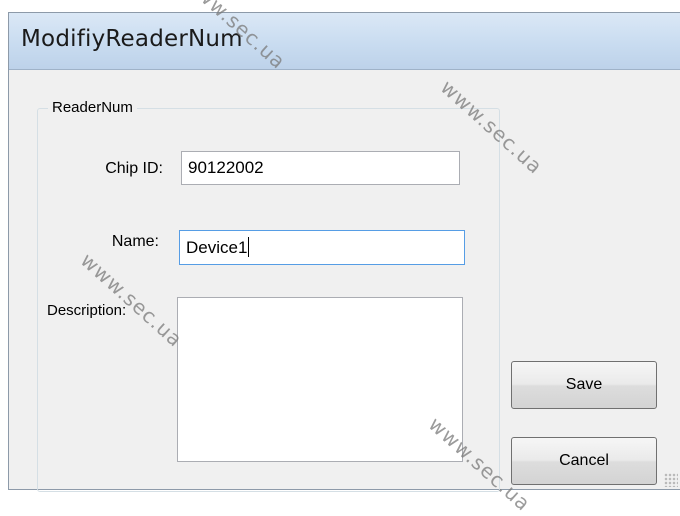 This screenshot has height=516, width=680. What do you see at coordinates (344, 41) in the screenshot?
I see `title-bar: ModifiyReaderNum` at bounding box center [344, 41].